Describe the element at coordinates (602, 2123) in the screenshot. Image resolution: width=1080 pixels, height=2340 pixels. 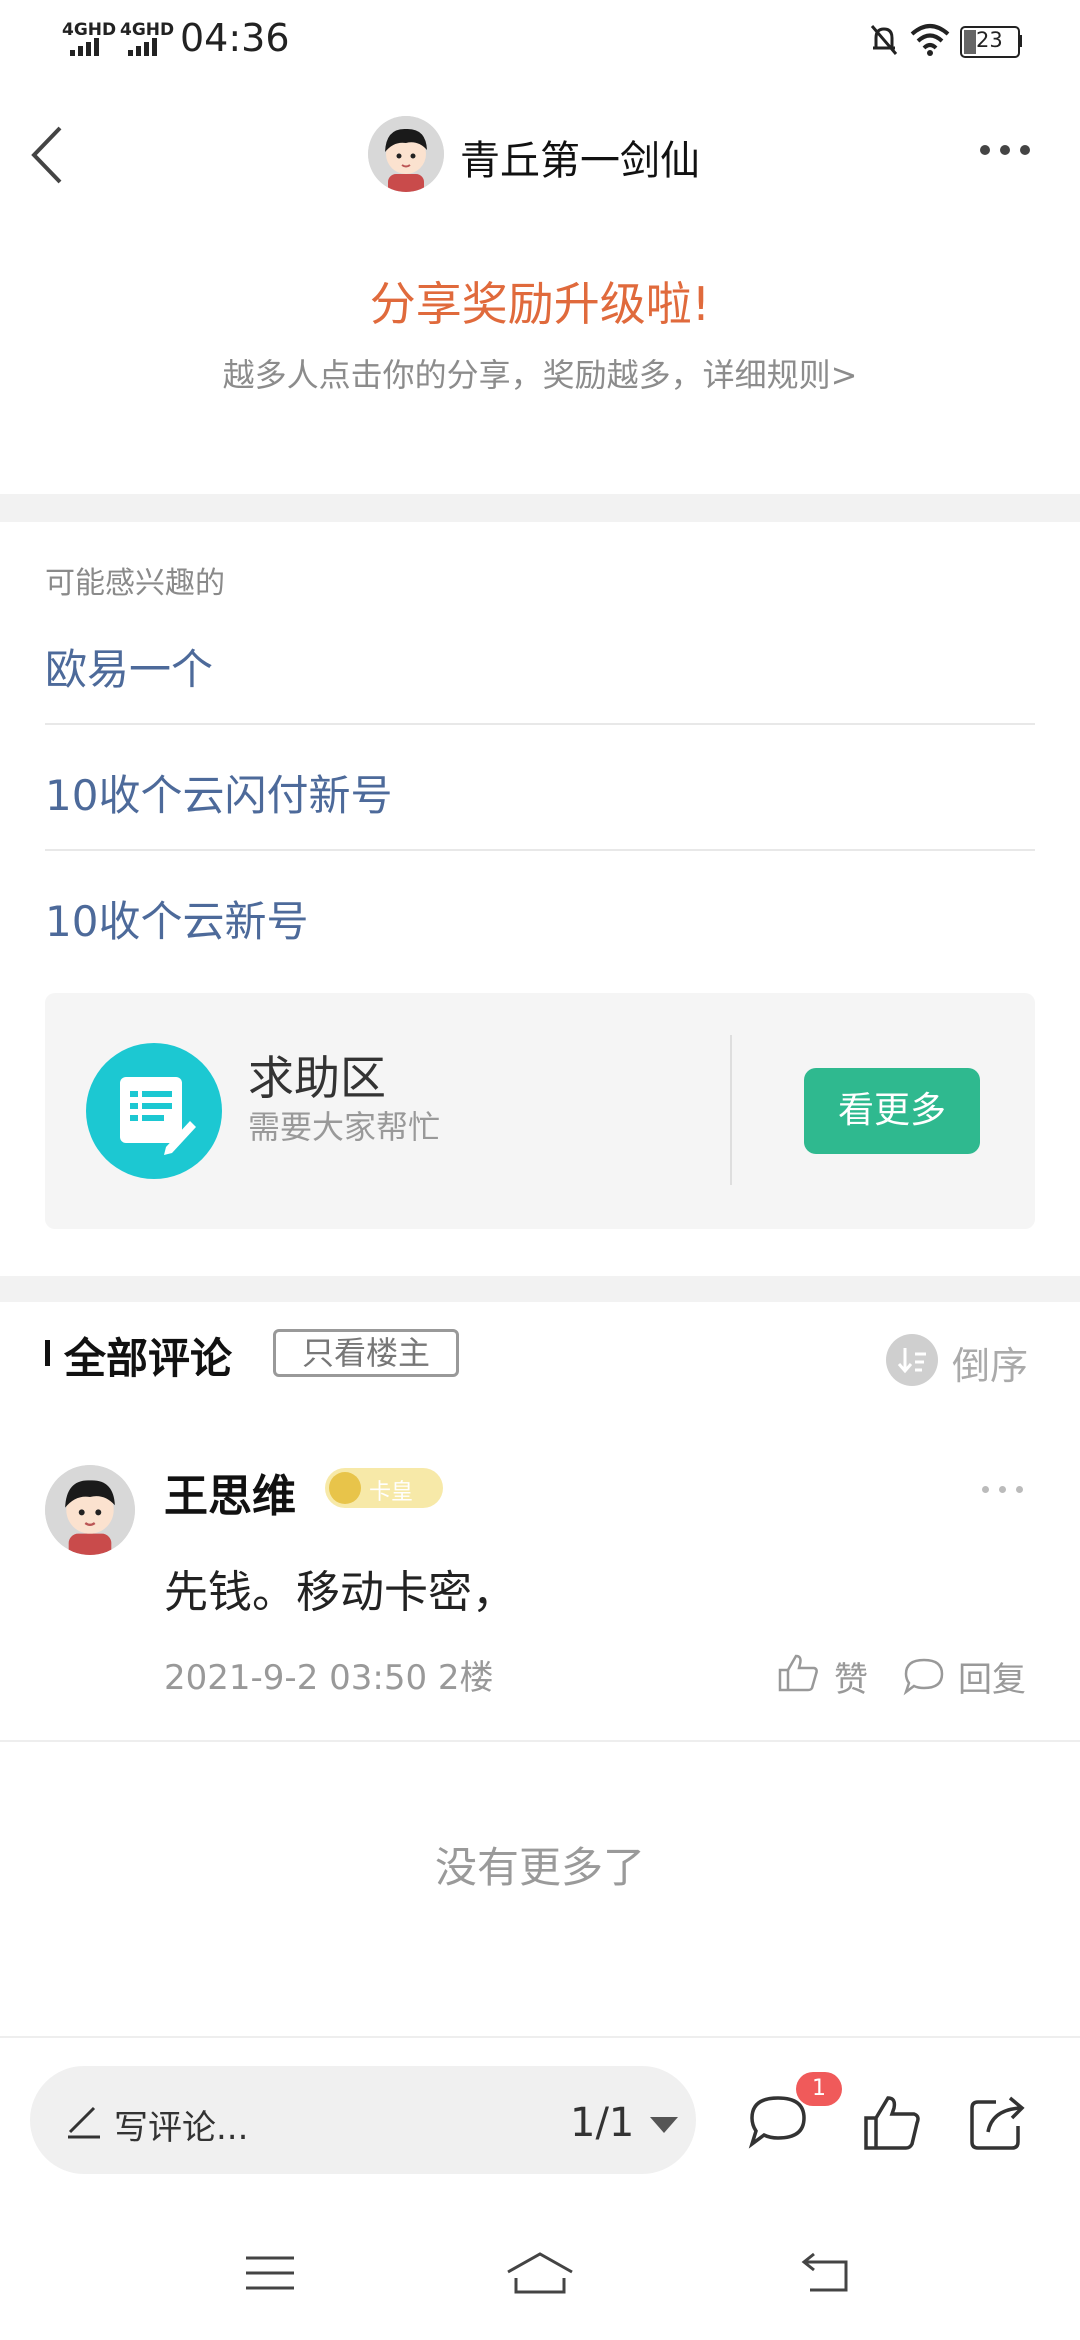
I see `page-indicator: 1/1` at that location.